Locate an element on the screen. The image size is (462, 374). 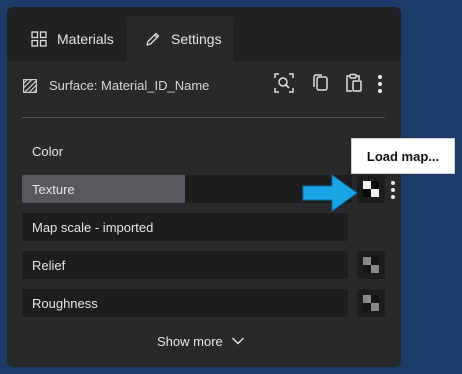
tab-settings-label: Settings is located at coordinates (196, 38).